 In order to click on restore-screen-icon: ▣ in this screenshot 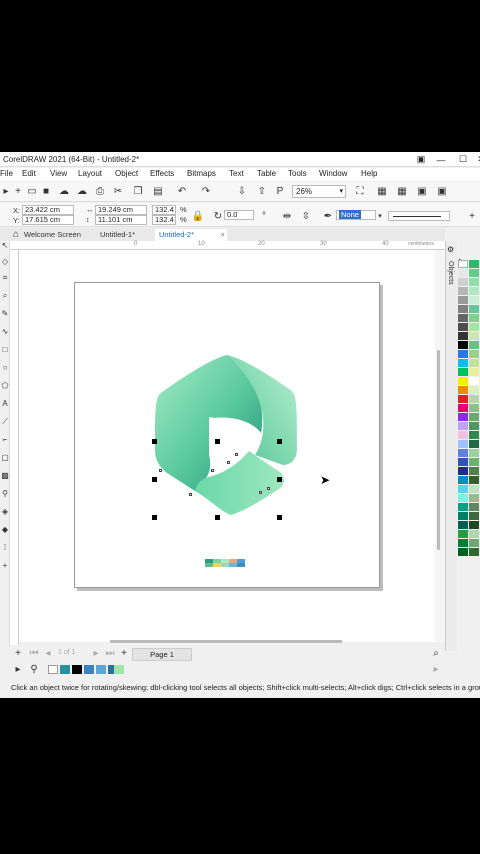, I will do `click(421, 159)`.